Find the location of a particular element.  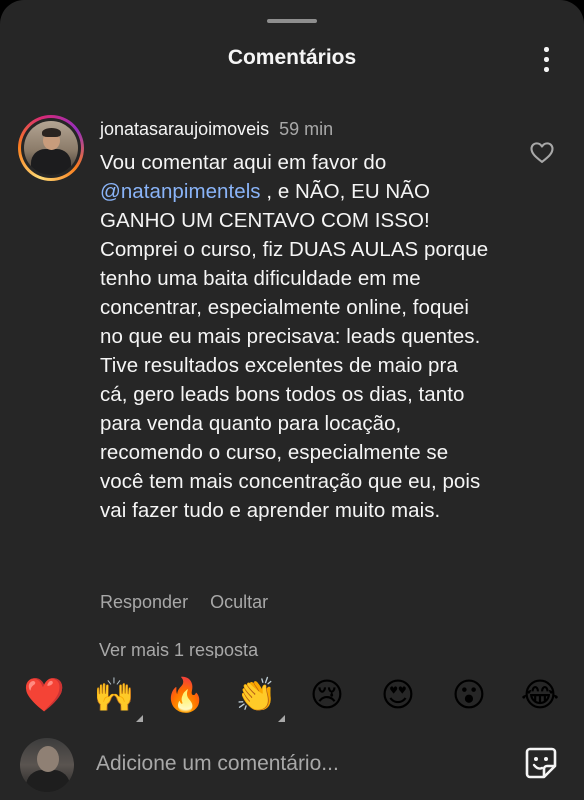

comment-header: jonatasaraujoimoveis 59 min is located at coordinates (300, 129).